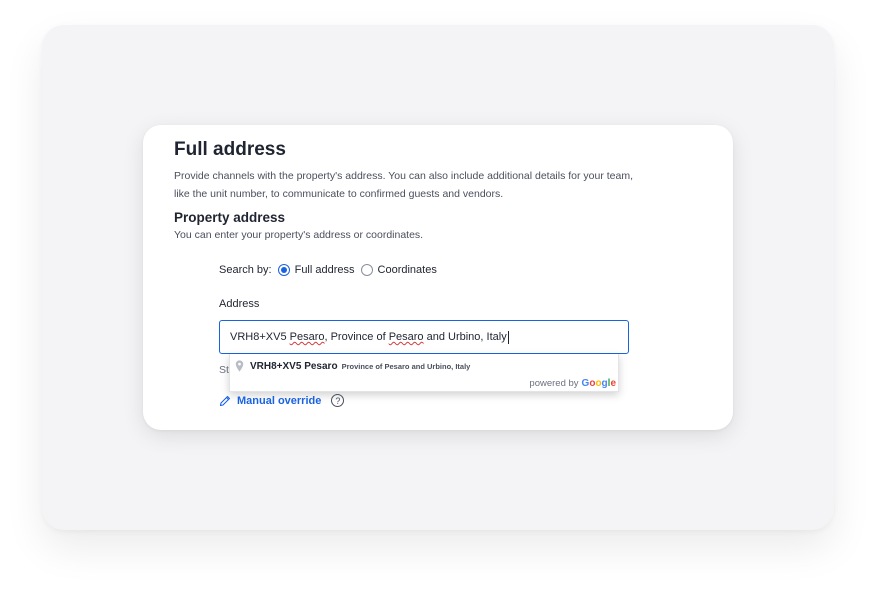 This screenshot has width=875, height=589. What do you see at coordinates (230, 217) in the screenshot?
I see `property-address-title: Property address` at bounding box center [230, 217].